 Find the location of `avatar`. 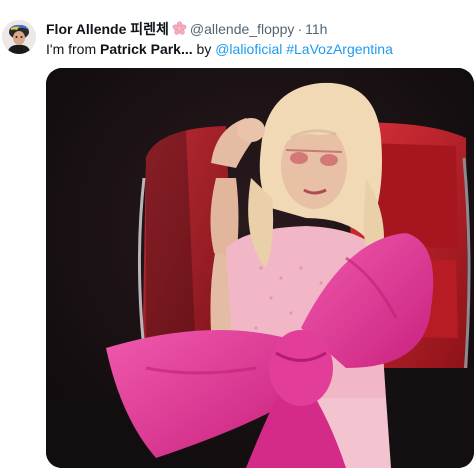

avatar is located at coordinates (19, 37).